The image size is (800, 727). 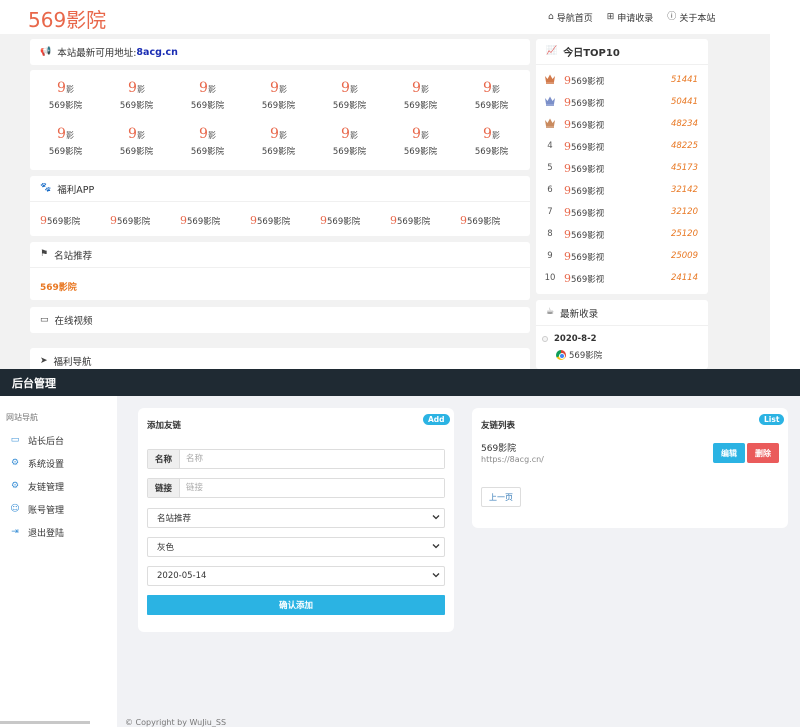 I want to click on name-input-group: 名称, so click(x=296, y=459).